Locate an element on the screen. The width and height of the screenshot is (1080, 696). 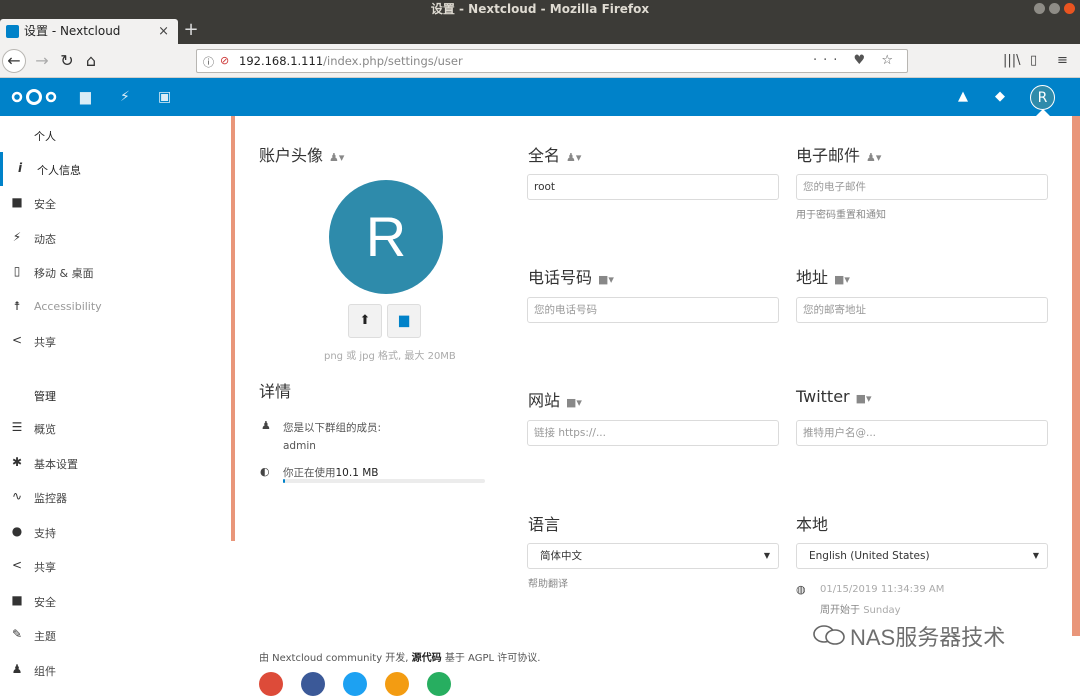
website-title: 网站 ■▾ is located at coordinates (555, 400).